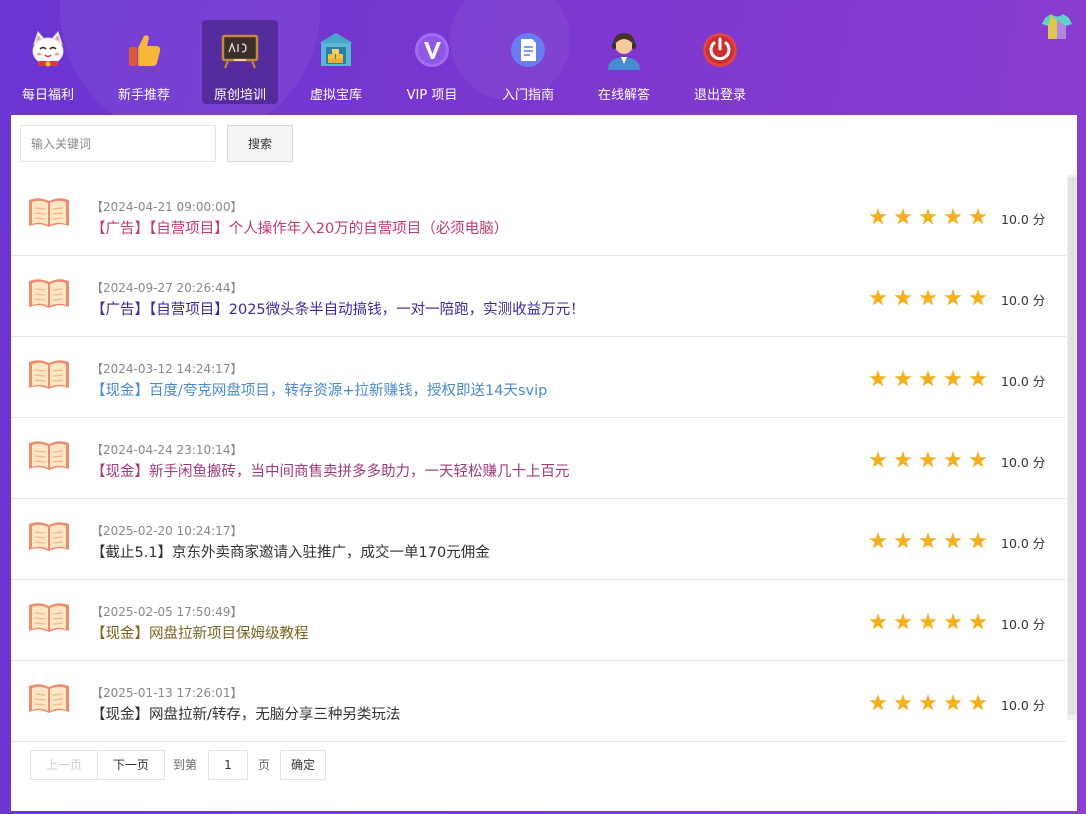 Image resolution: width=1086 pixels, height=814 pixels. What do you see at coordinates (260, 143) in the screenshot?
I see `search-button: 搜索` at bounding box center [260, 143].